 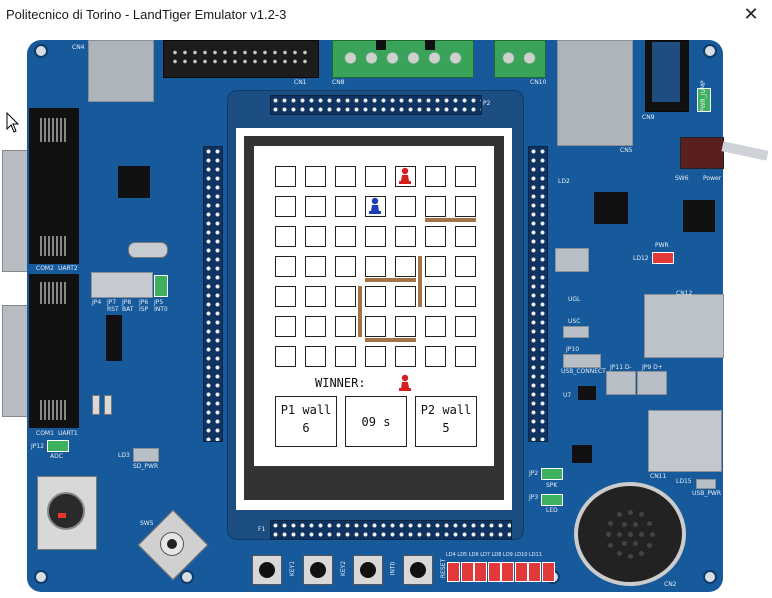 What do you see at coordinates (712, 178) in the screenshot?
I see `power-label: Power` at bounding box center [712, 178].